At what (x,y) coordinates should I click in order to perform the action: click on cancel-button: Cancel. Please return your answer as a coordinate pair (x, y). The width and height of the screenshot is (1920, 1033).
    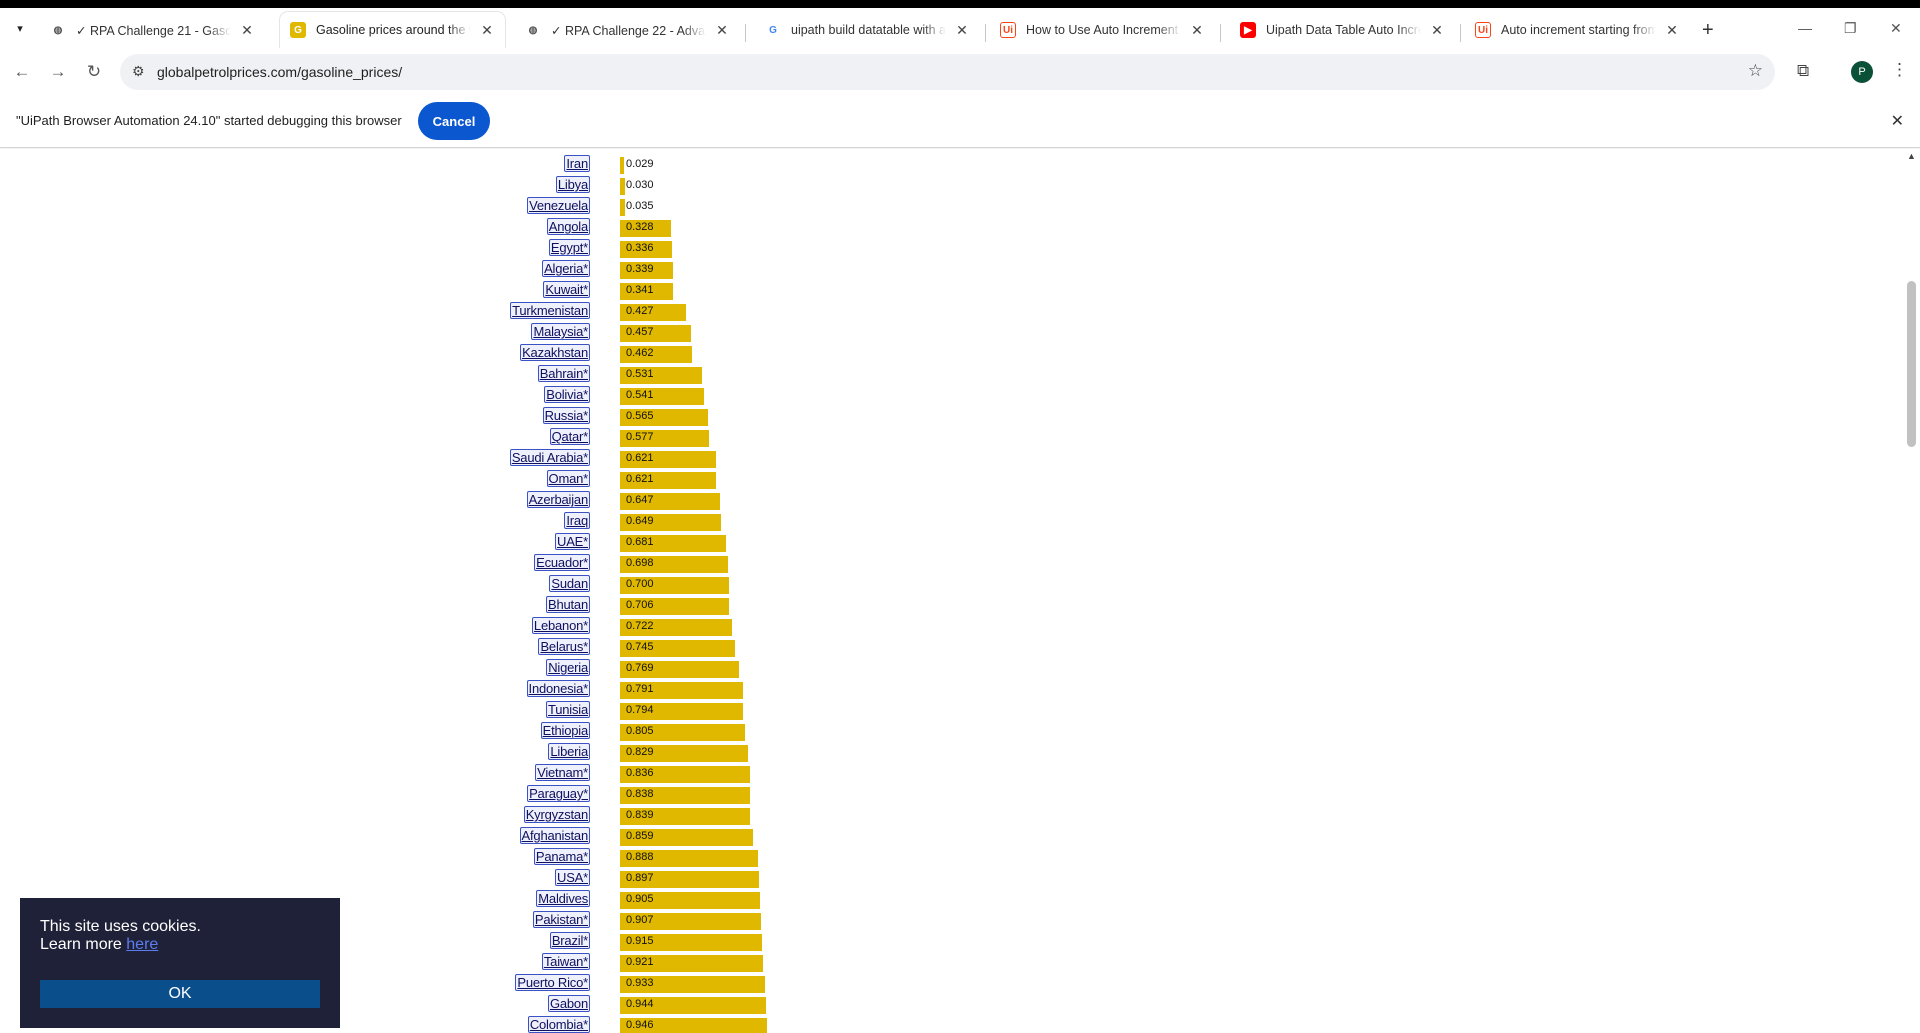
    Looking at the image, I should click on (454, 121).